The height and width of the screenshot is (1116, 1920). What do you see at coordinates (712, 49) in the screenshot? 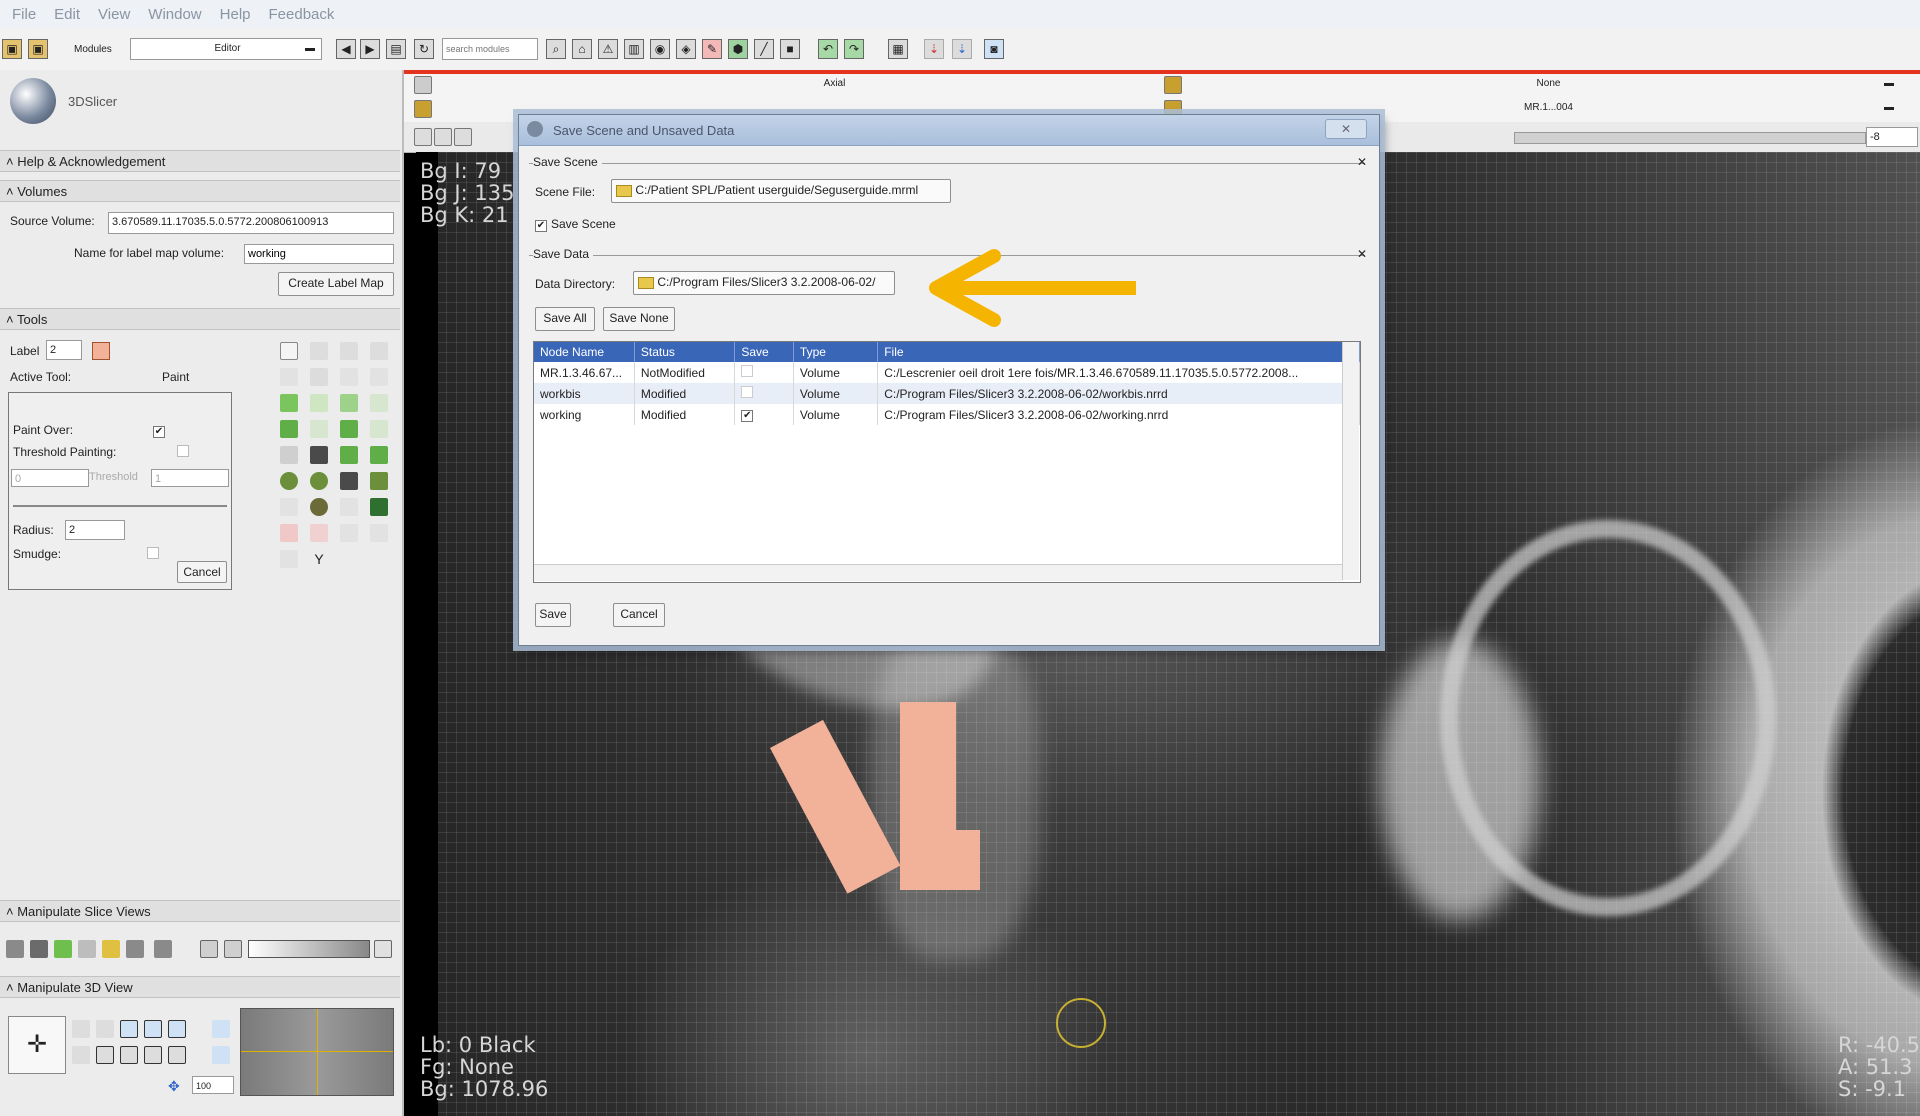
I see `editor-icon: ✎` at bounding box center [712, 49].